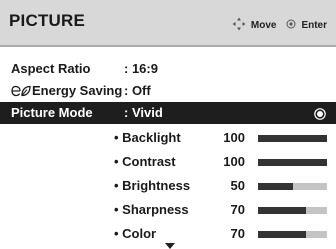  Describe the element at coordinates (170, 246) in the screenshot. I see `scroll-down-arrow-icon` at that location.